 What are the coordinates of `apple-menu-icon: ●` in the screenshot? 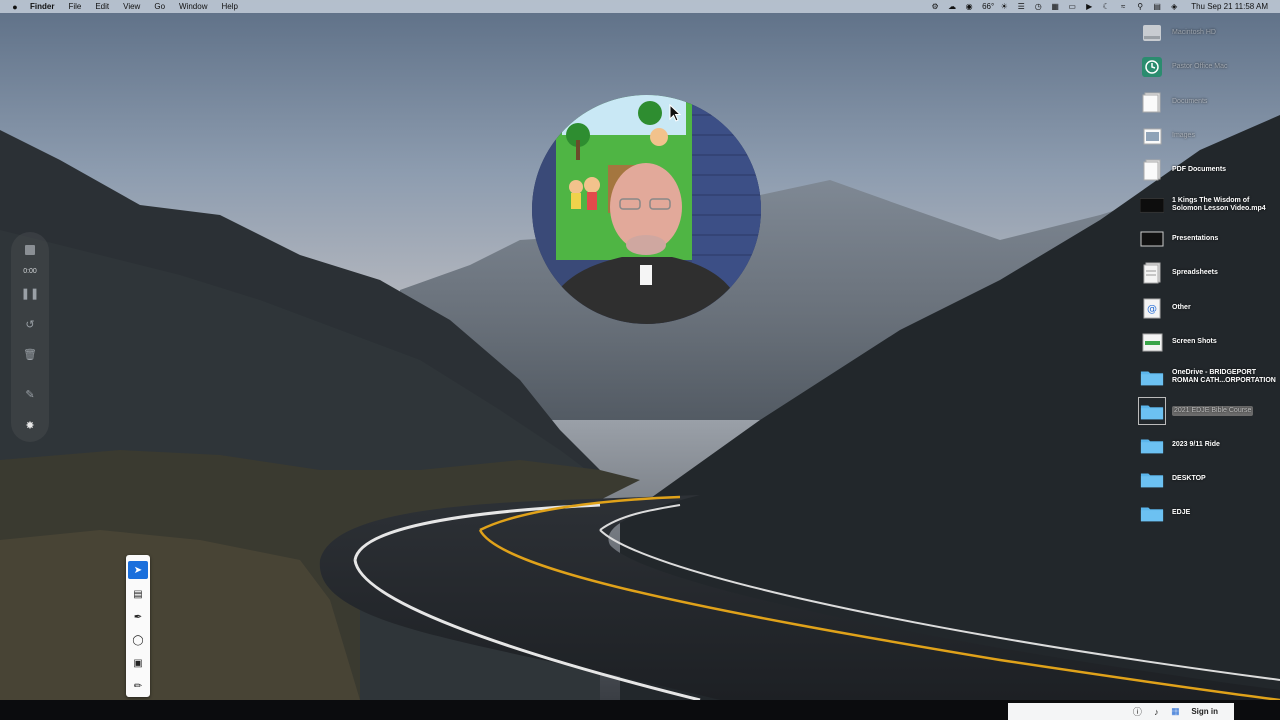 It's located at (15, 7).